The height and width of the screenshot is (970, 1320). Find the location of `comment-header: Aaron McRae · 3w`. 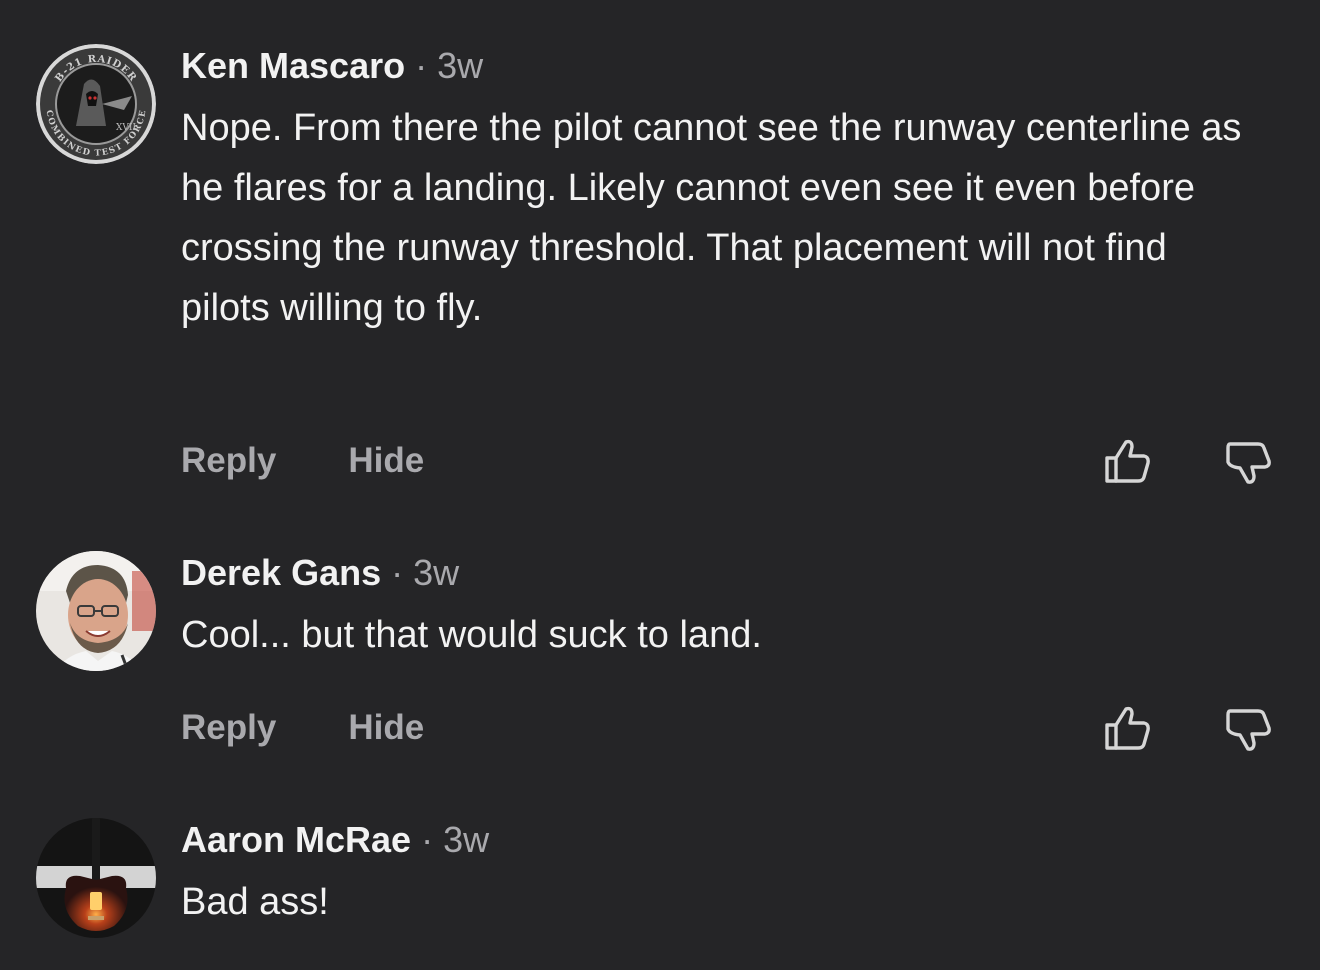

comment-header: Aaron McRae · 3w is located at coordinates (335, 840).